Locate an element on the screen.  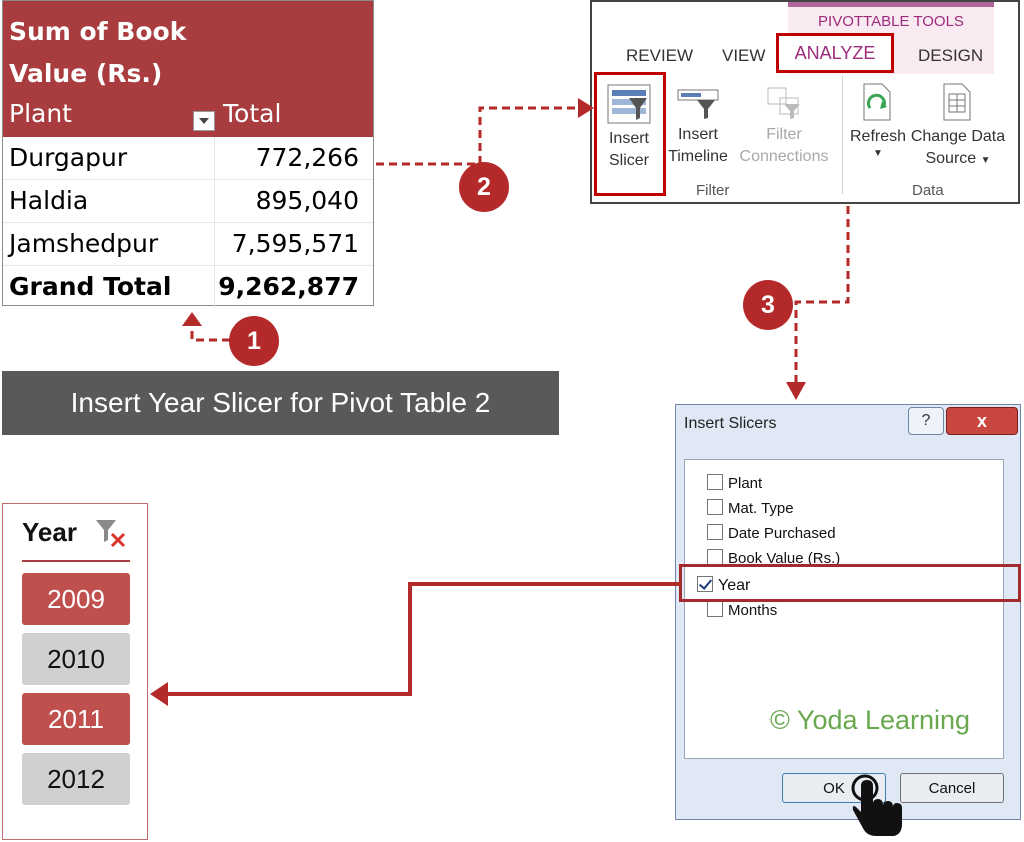
plant-cell: Jamshedpur is located at coordinates (109, 244).